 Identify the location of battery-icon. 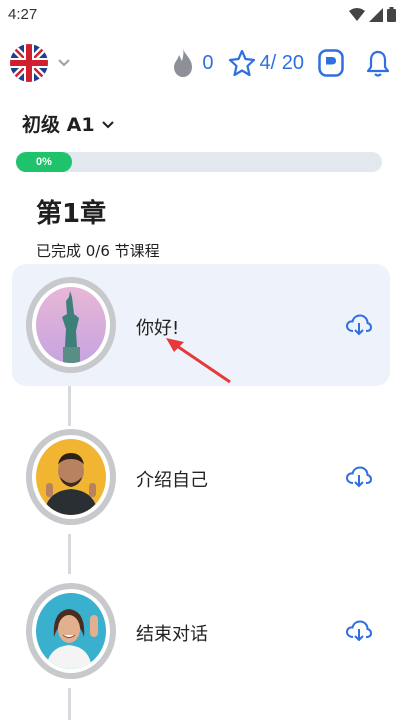
(391, 14).